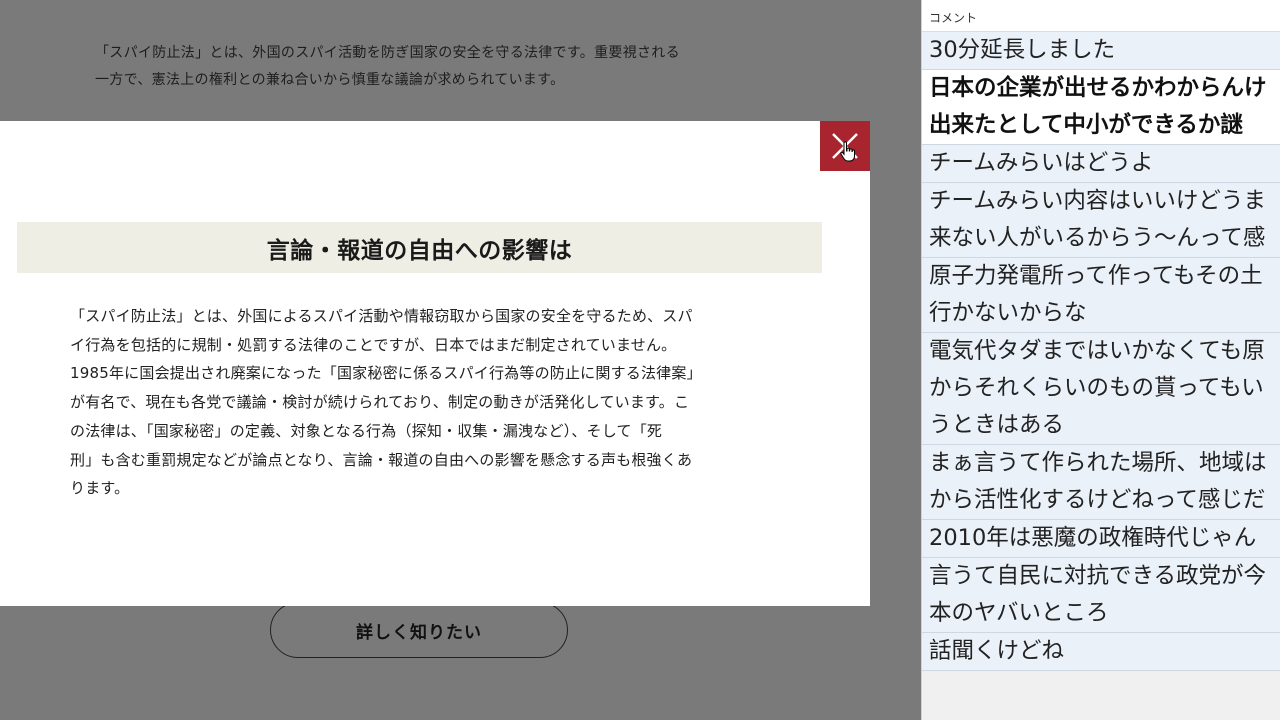  Describe the element at coordinates (1086, 125) in the screenshot. I see `comment-text: 出来たとして中小ができるか謎` at that location.